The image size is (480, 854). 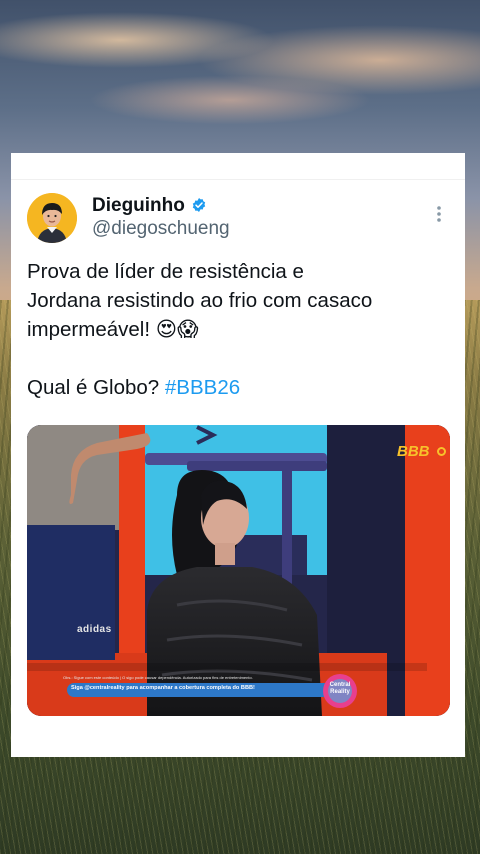 What do you see at coordinates (441, 451) in the screenshot?
I see `bbb-logo-eye-icon` at bounding box center [441, 451].